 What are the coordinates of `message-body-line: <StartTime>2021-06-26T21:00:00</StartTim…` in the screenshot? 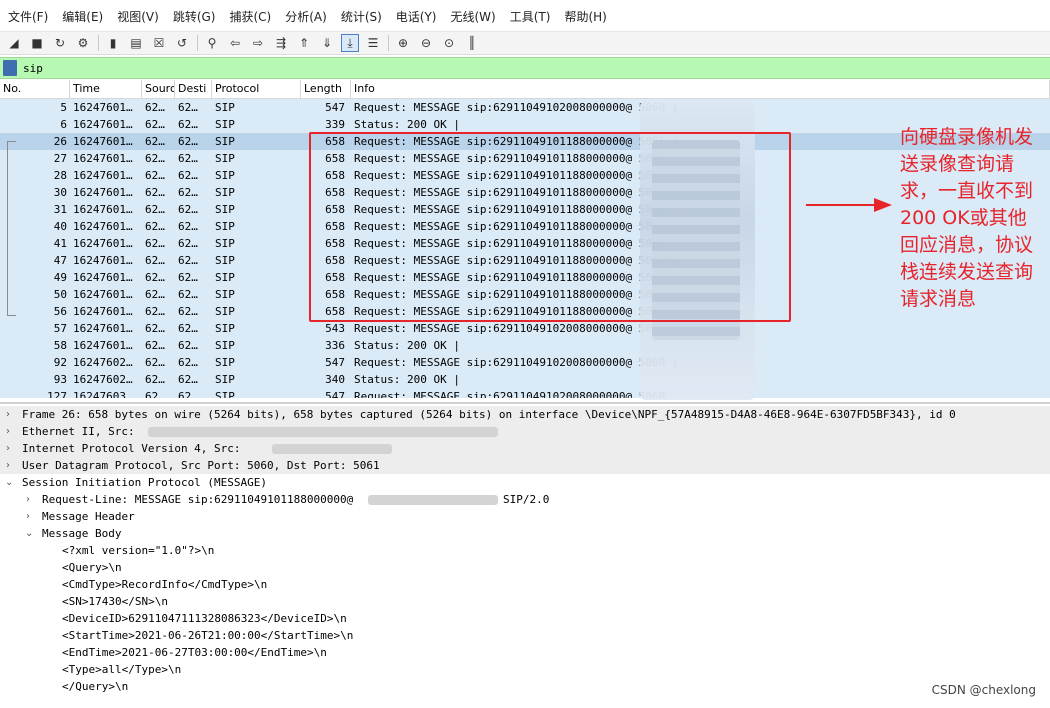 It's located at (207, 635).